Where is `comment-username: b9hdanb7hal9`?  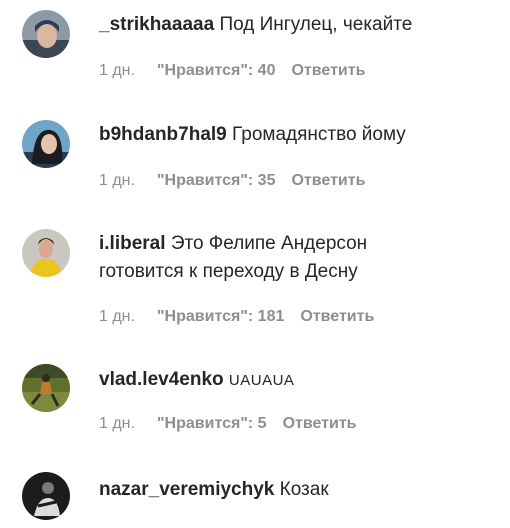
comment-username: b9hdanb7hal9 is located at coordinates (163, 134).